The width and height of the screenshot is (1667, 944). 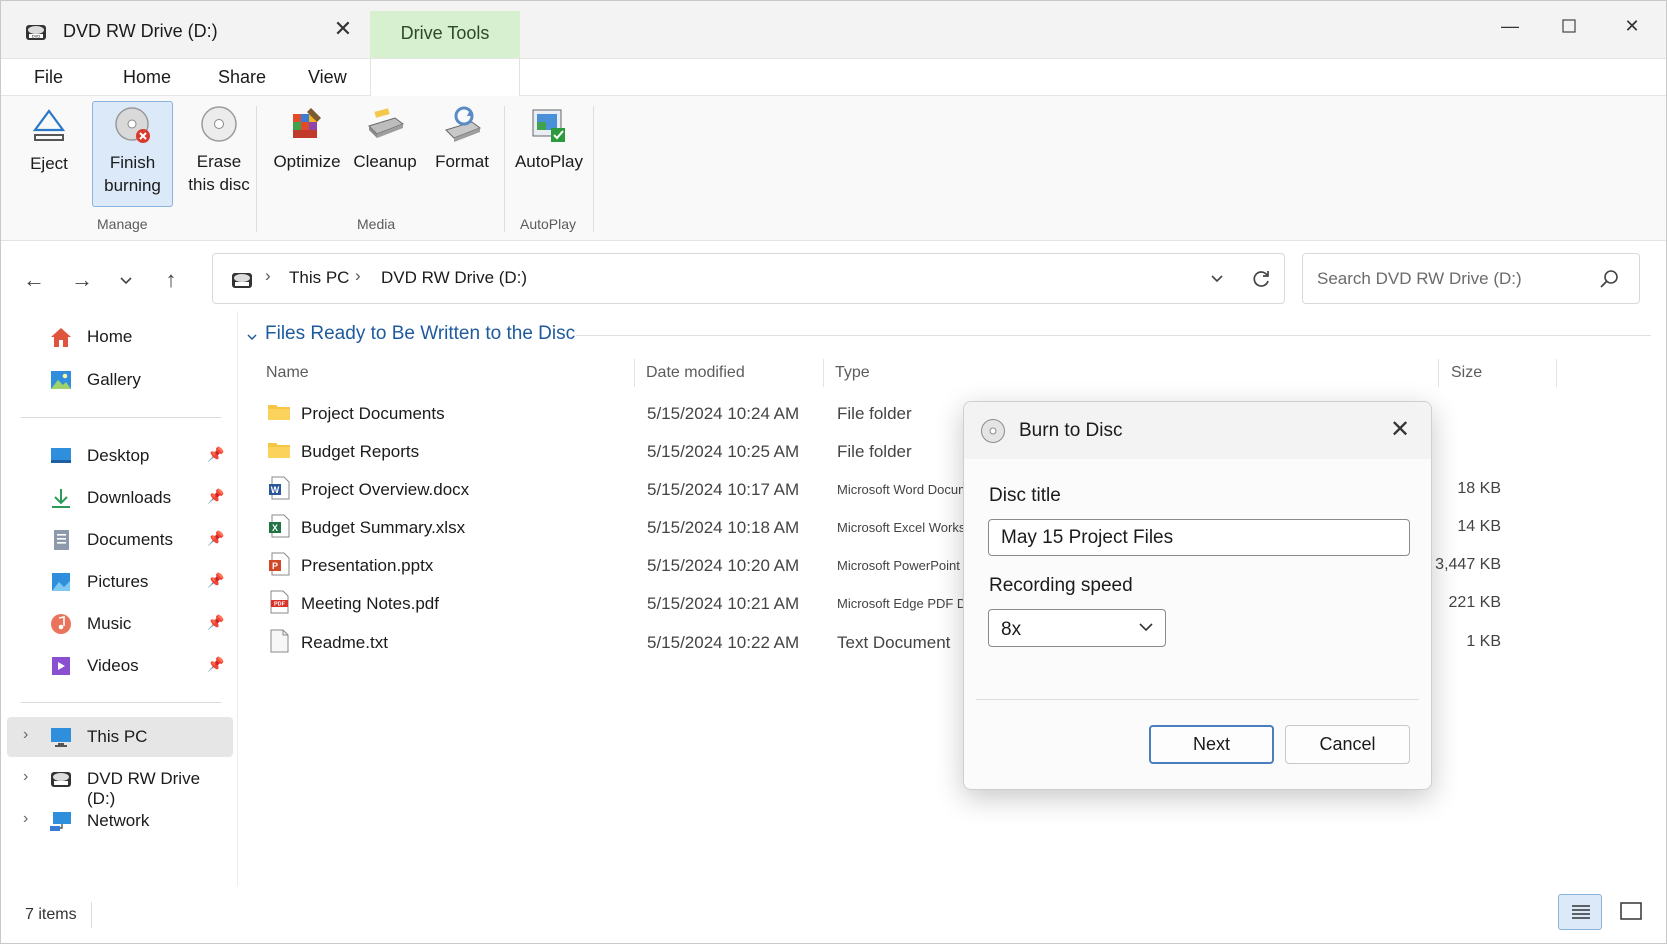 I want to click on close-tab-icon: ✕, so click(x=343, y=29).